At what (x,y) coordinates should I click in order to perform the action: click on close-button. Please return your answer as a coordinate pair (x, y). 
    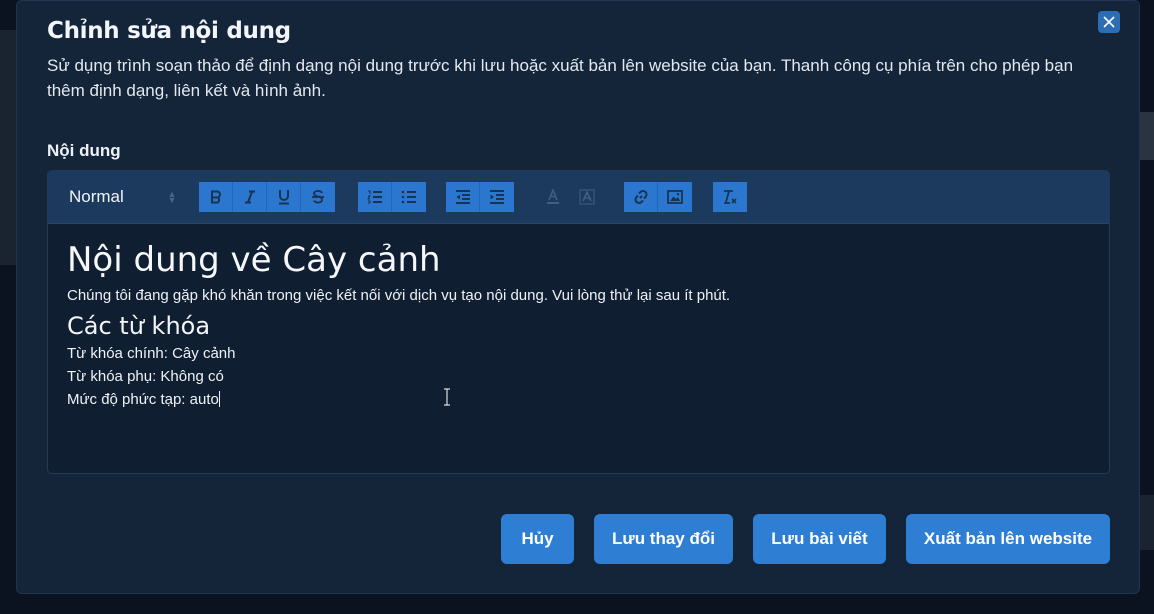
    Looking at the image, I should click on (1109, 22).